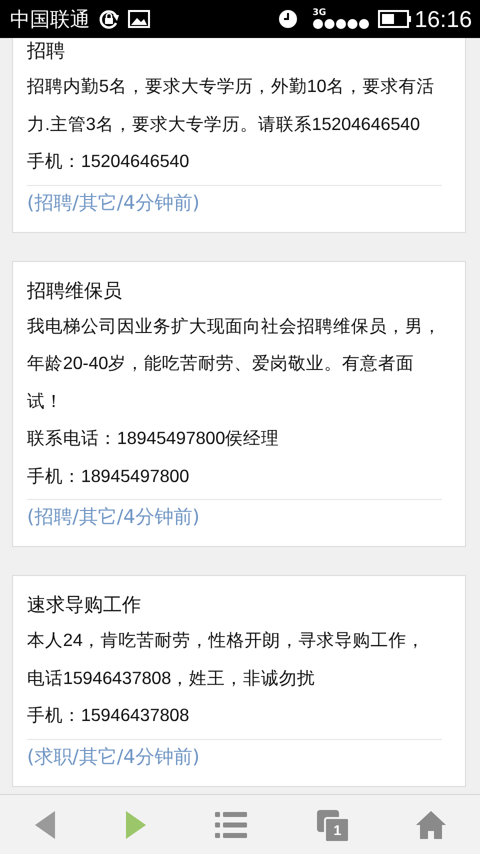 The image size is (480, 854). What do you see at coordinates (319, 13) in the screenshot?
I see `network-type: 3G` at bounding box center [319, 13].